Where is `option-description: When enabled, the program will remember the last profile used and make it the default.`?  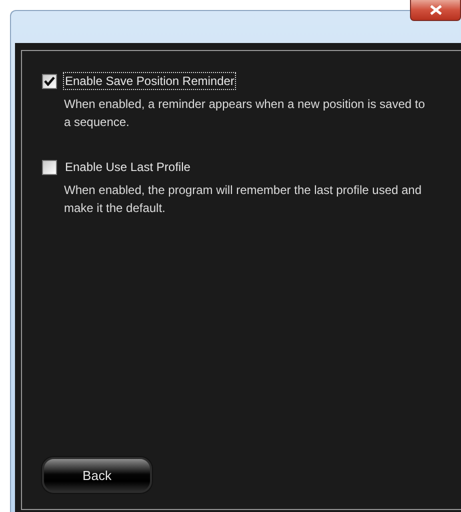
option-description: When enabled, the program will remember the last profile used and make it the default. is located at coordinates (243, 199).